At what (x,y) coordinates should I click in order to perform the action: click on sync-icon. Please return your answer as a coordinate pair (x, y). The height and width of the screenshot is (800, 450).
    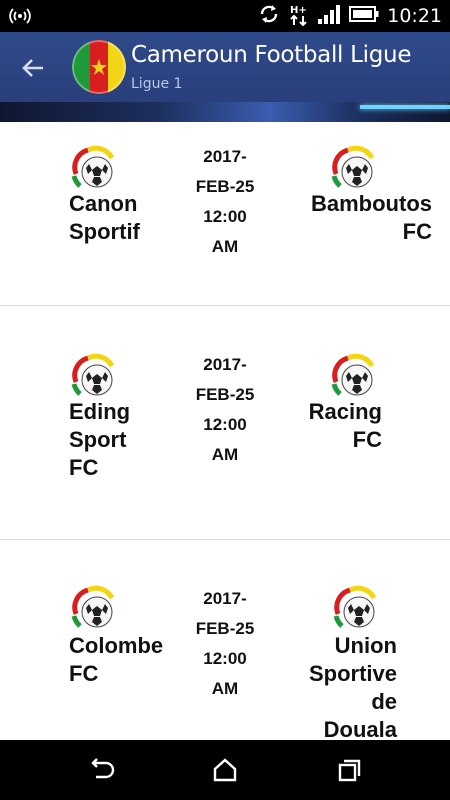
    Looking at the image, I should click on (269, 16).